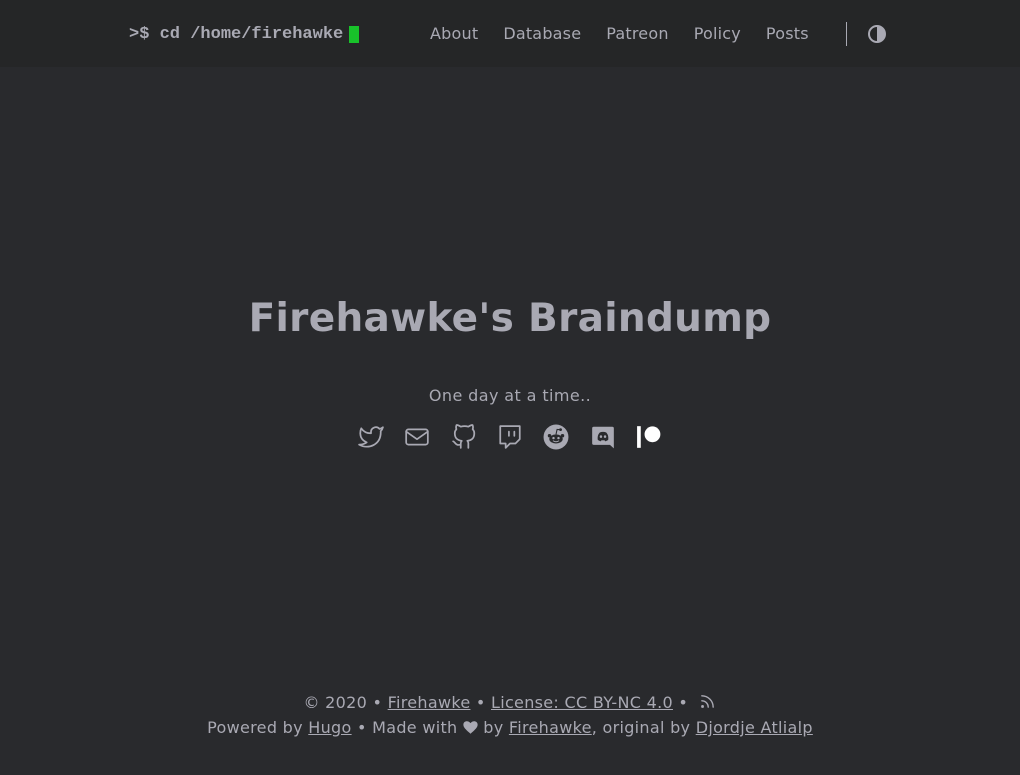 This screenshot has height=775, width=1020. What do you see at coordinates (707, 700) in the screenshot?
I see `rss-icon` at bounding box center [707, 700].